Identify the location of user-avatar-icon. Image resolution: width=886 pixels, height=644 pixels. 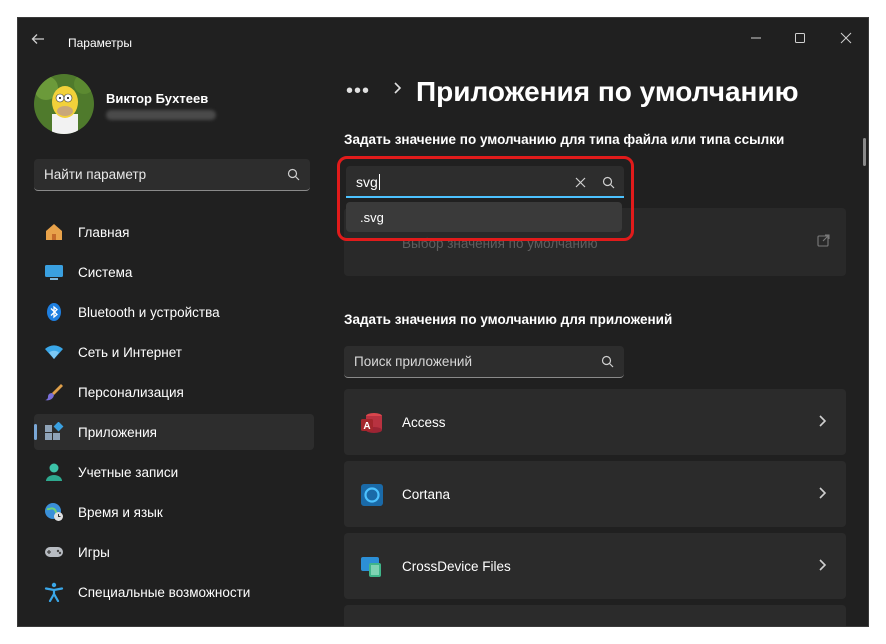
(64, 104).